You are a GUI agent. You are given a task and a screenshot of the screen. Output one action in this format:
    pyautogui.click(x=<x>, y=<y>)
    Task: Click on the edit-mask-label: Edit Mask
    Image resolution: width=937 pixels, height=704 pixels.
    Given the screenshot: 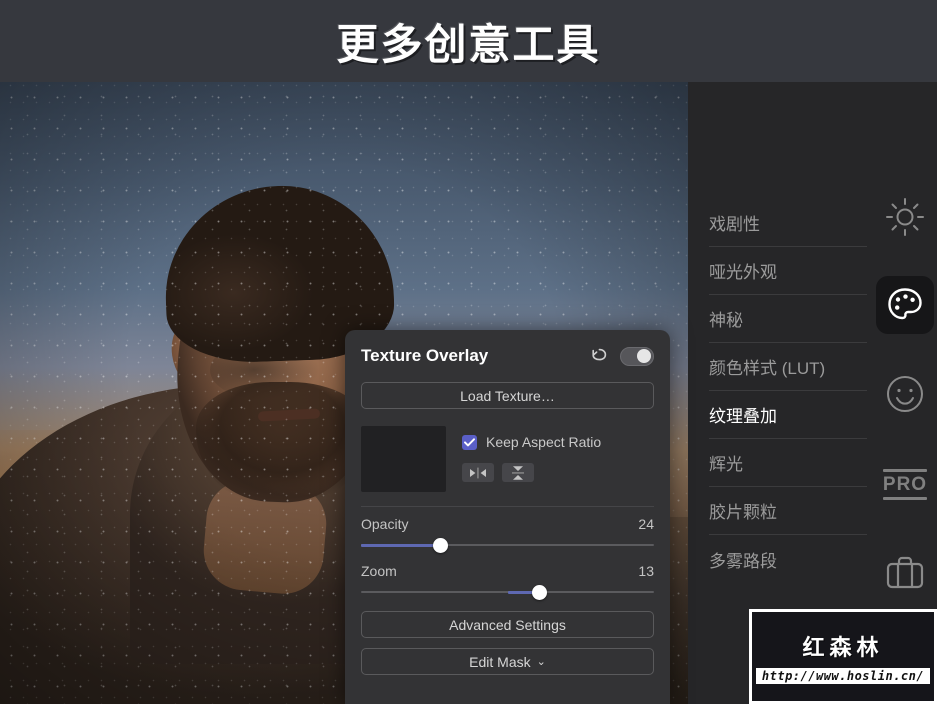 What is the action you would take?
    pyautogui.click(x=500, y=661)
    